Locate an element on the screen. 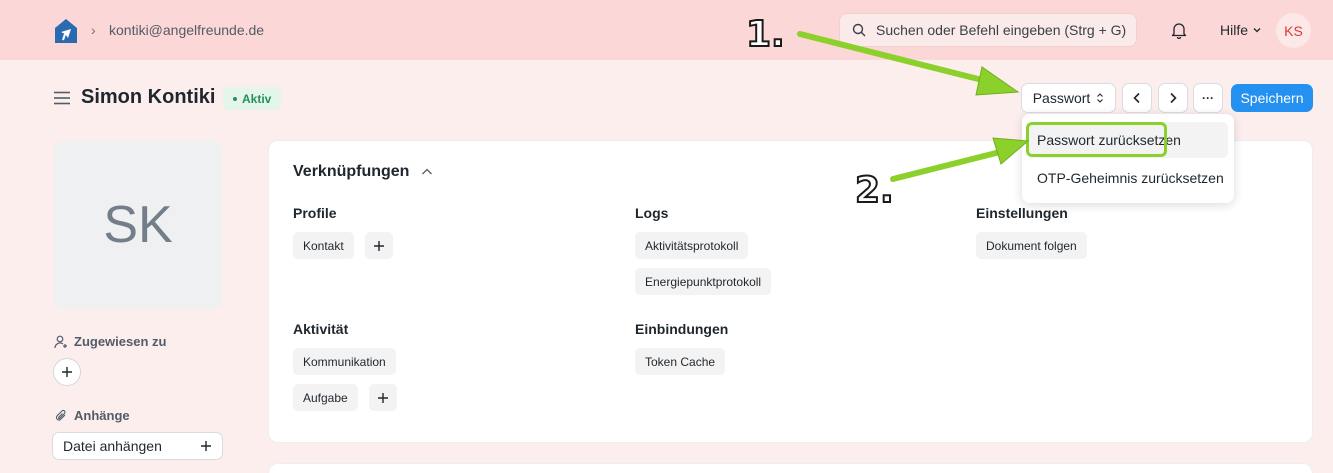 The width and height of the screenshot is (1333, 473). password-button-label: Passwort is located at coordinates (1061, 98).